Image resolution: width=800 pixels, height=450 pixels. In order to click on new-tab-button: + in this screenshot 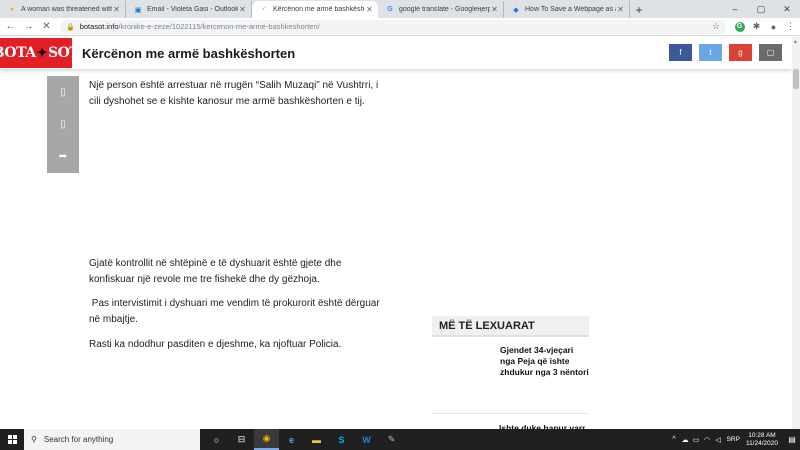, I will do `click(639, 9)`.